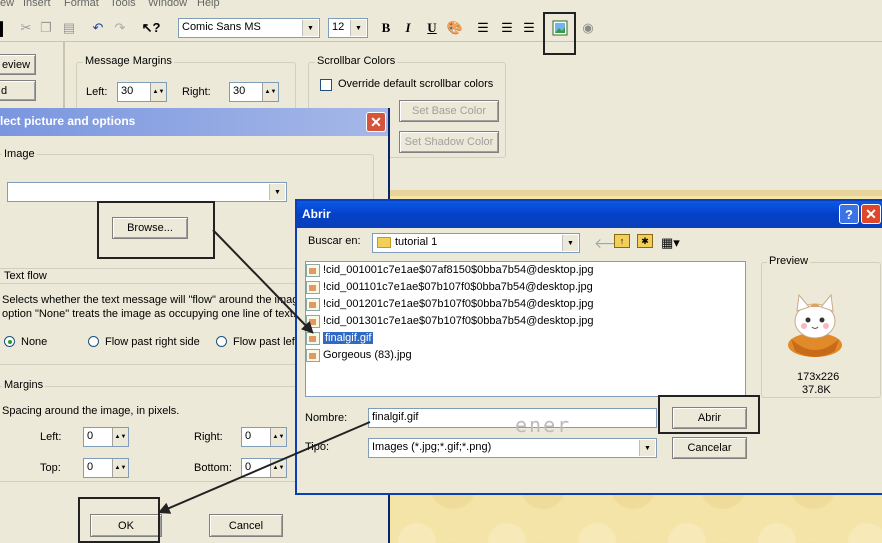  I want to click on instruction-arrows, so click(264, 371).